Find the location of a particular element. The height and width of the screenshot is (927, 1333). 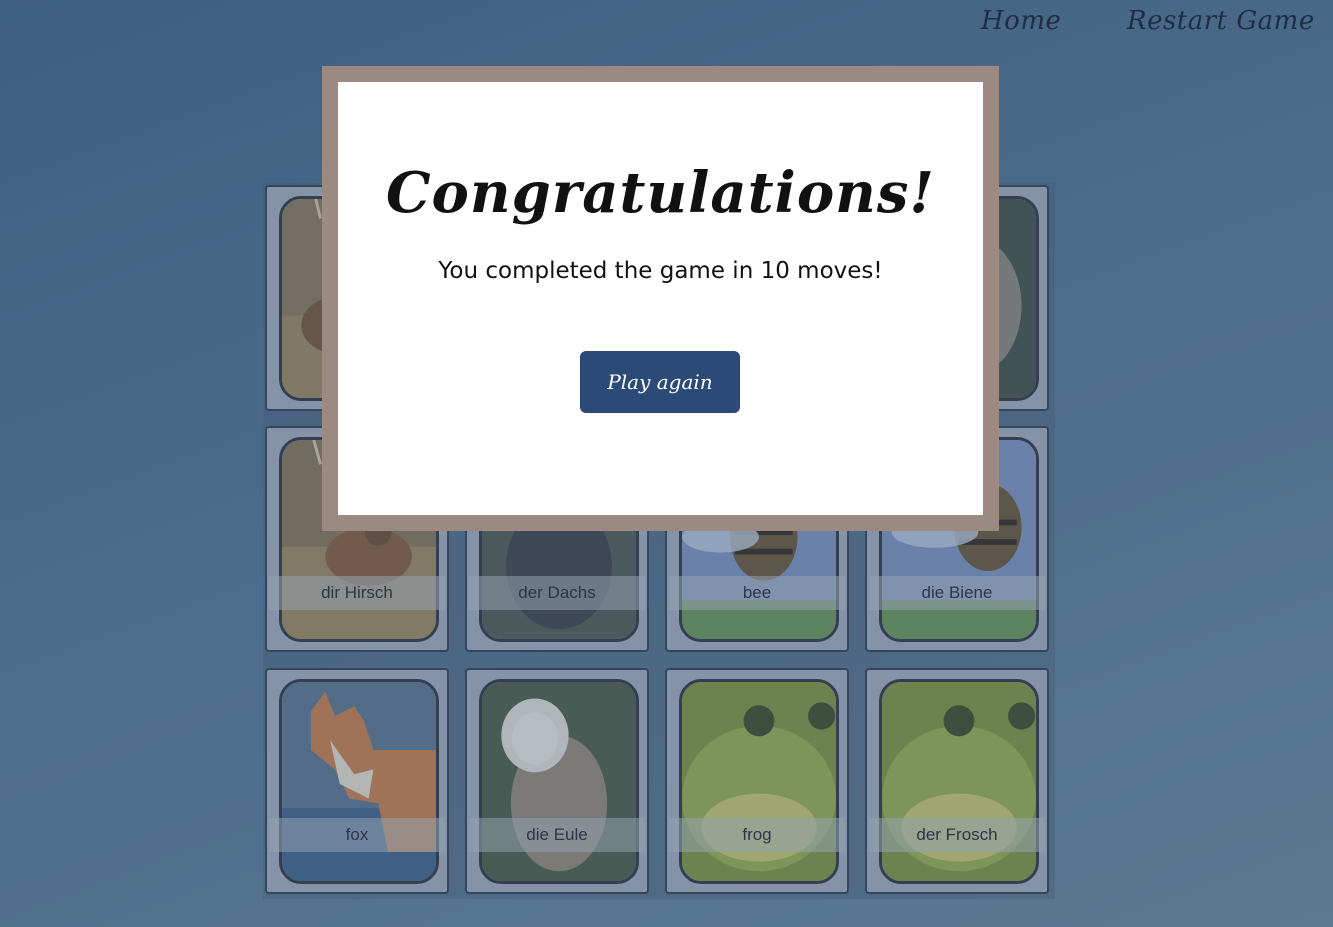

owl-image is located at coordinates (559, 781).